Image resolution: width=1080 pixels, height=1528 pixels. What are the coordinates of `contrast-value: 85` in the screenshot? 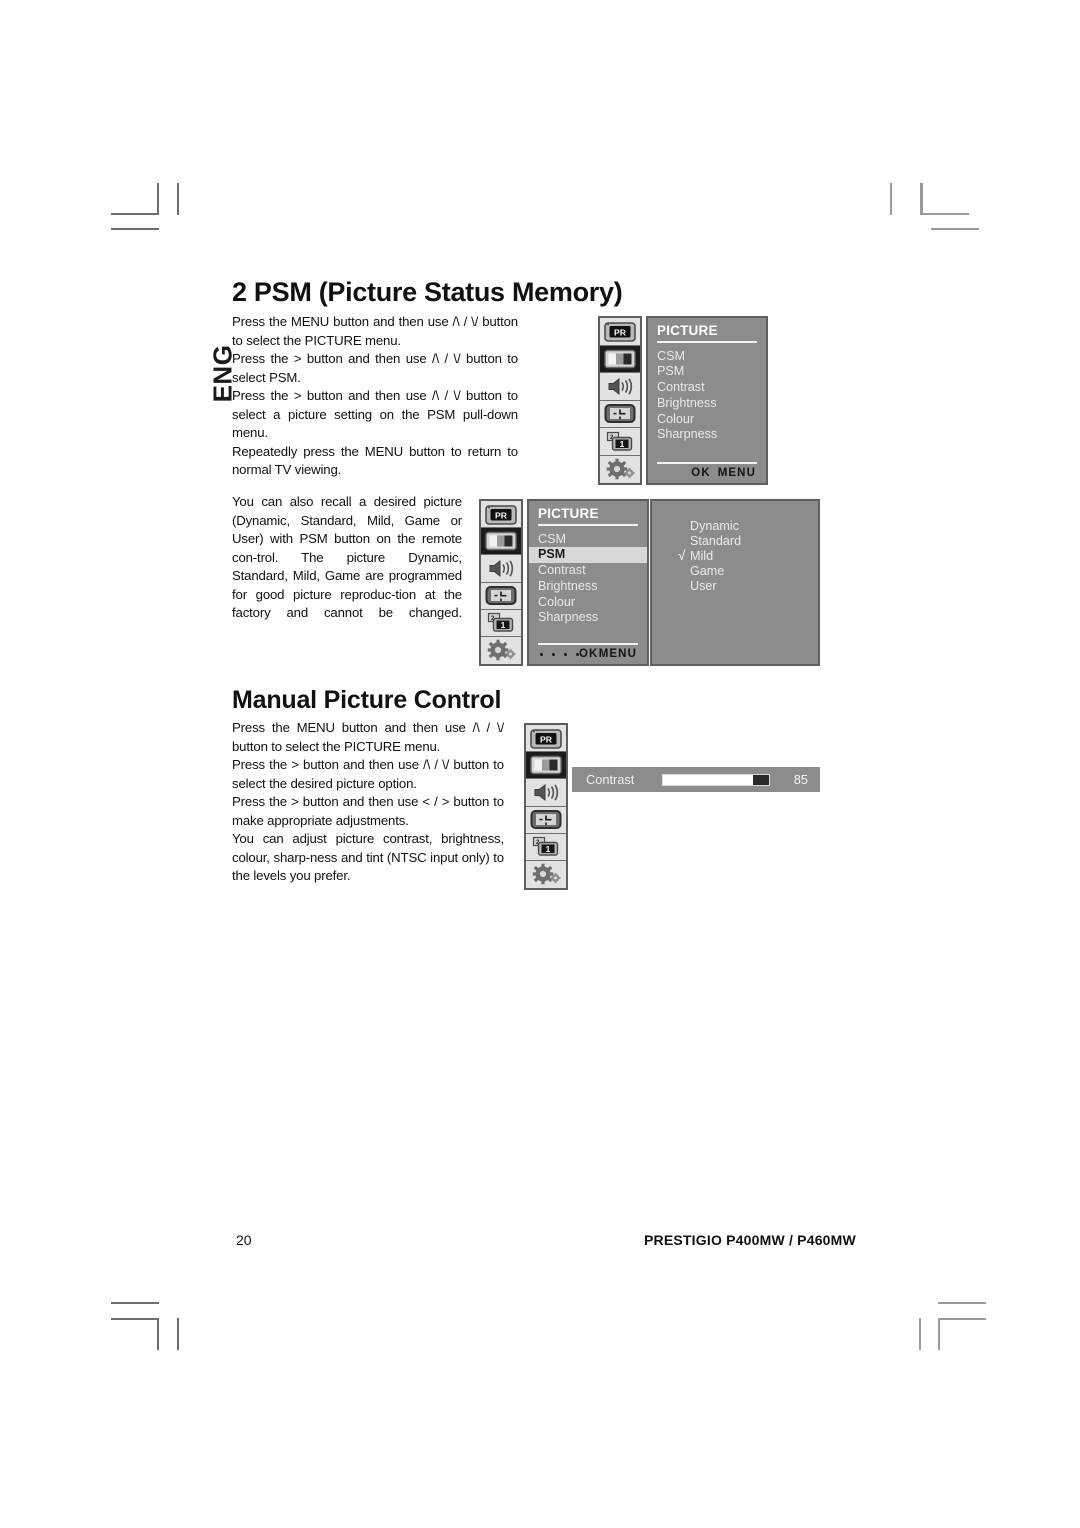 It's located at (800, 779).